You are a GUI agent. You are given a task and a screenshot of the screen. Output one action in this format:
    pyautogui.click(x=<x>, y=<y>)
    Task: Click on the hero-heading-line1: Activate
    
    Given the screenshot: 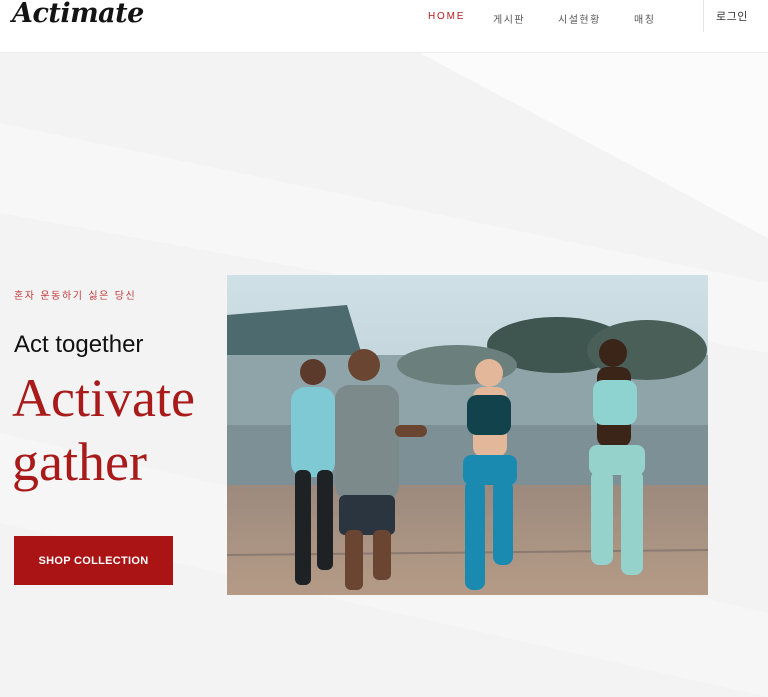 What is the action you would take?
    pyautogui.click(x=103, y=398)
    